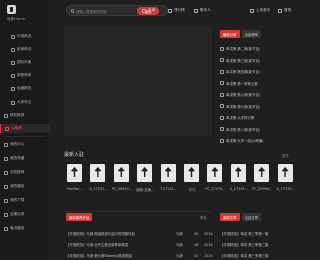 The image size is (320, 260). I want to click on table-row: 【华语精选】马静·周迪精选乐曲中的短篇作品 马静 39 2024, so click(138, 233).